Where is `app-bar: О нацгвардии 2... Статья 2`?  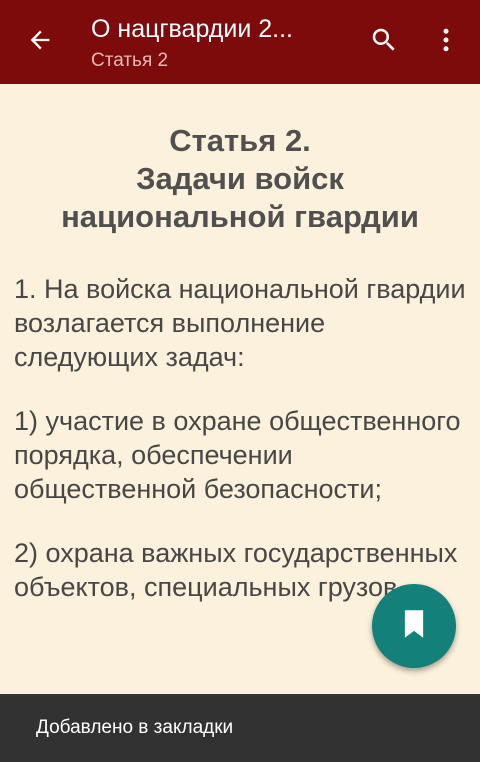 app-bar: О нацгвардии 2... Статья 2 is located at coordinates (240, 42).